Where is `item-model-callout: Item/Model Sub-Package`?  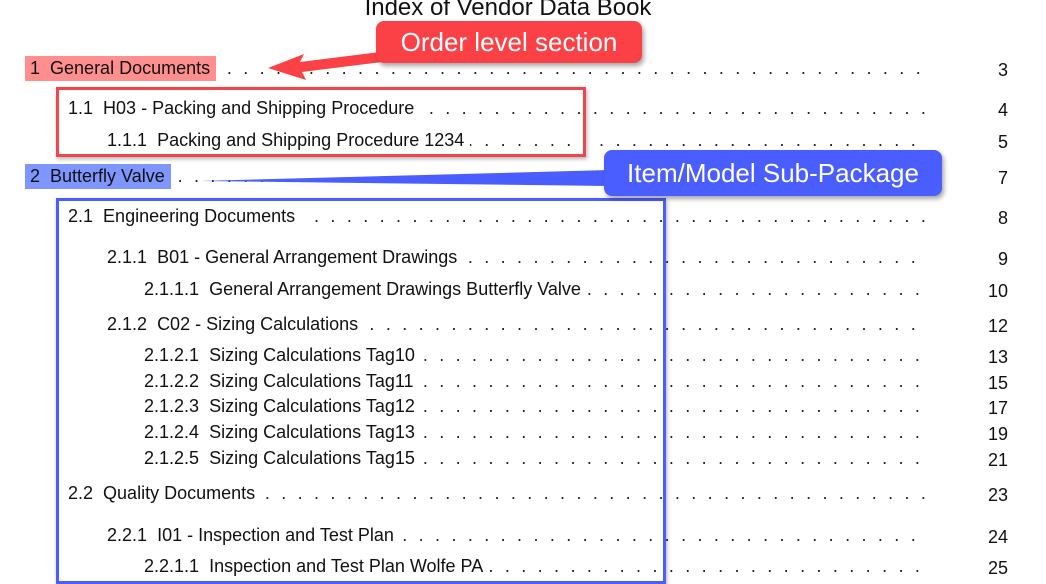 item-model-callout: Item/Model Sub-Package is located at coordinates (773, 173).